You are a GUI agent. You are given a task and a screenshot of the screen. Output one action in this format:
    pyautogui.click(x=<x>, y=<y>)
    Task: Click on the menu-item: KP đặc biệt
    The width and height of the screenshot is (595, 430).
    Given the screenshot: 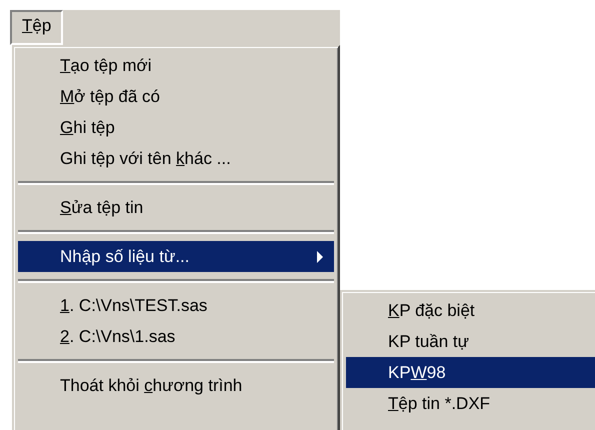 What is the action you would take?
    pyautogui.click(x=470, y=310)
    